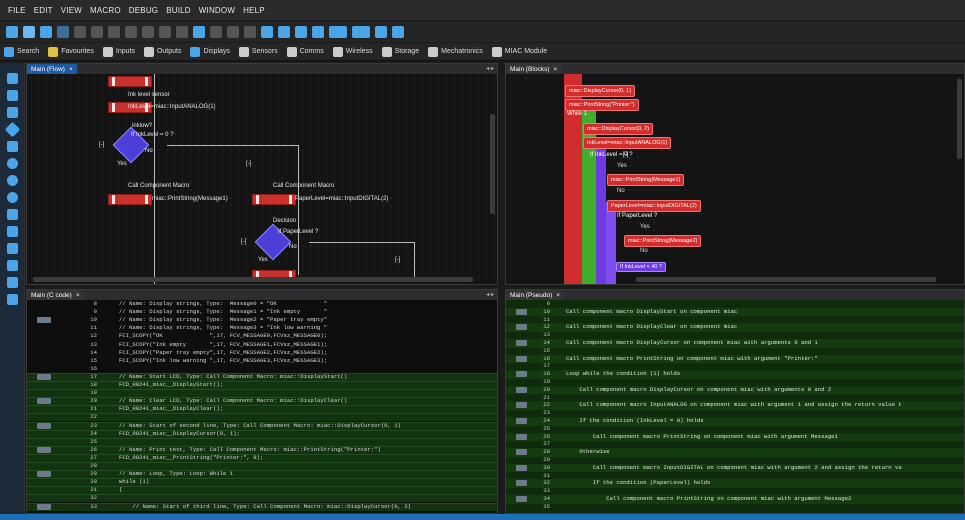 This screenshot has height=520, width=965. Describe the element at coordinates (71, 51) in the screenshot. I see `toolbar-favourites: Favourites` at that location.